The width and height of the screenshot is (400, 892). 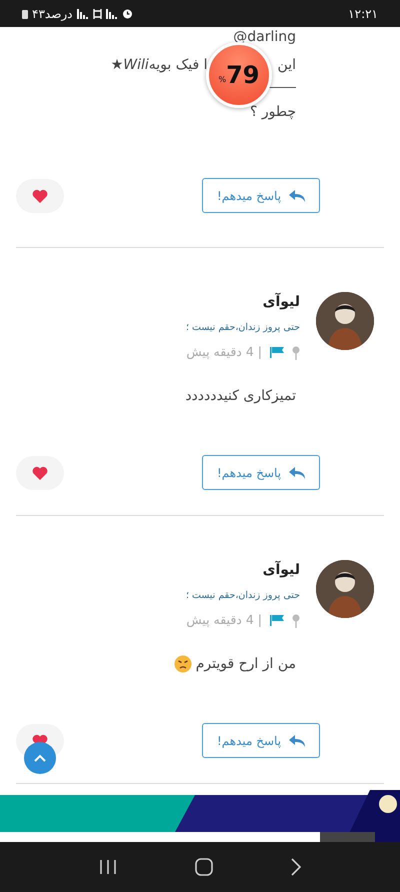 I want to click on scroll-top-button, so click(x=40, y=758).